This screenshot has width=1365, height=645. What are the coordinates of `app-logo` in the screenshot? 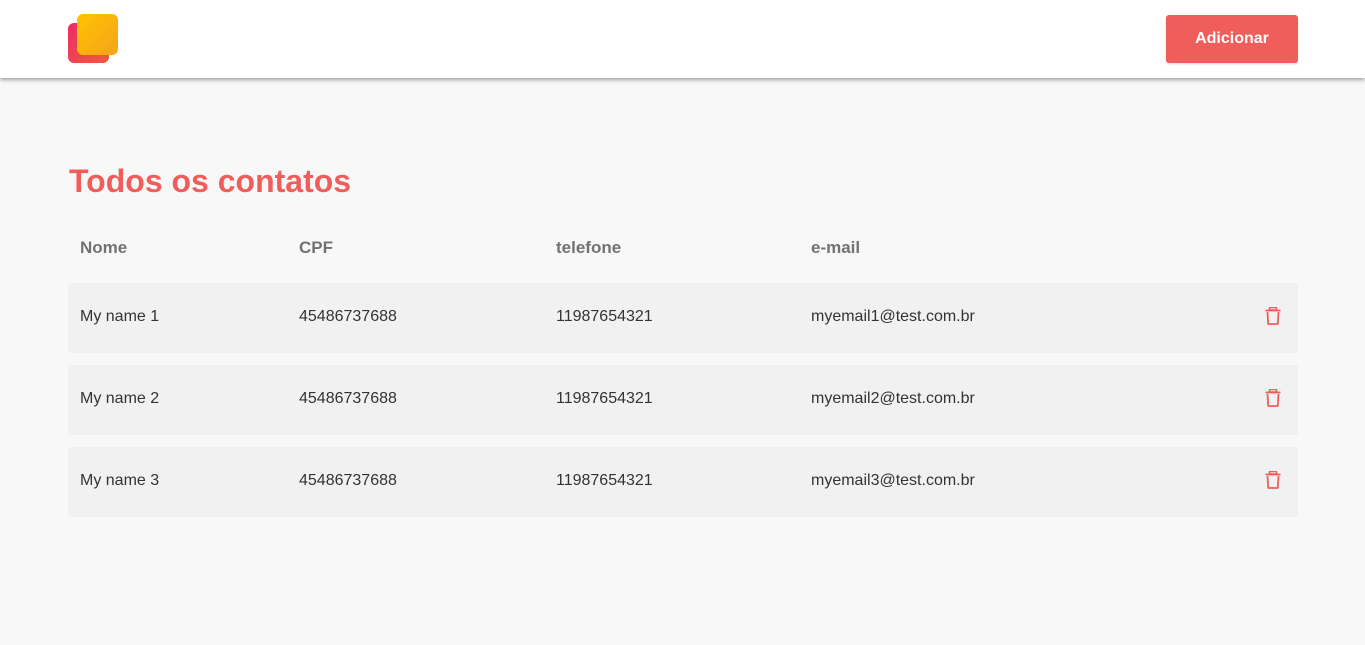 It's located at (93, 39).